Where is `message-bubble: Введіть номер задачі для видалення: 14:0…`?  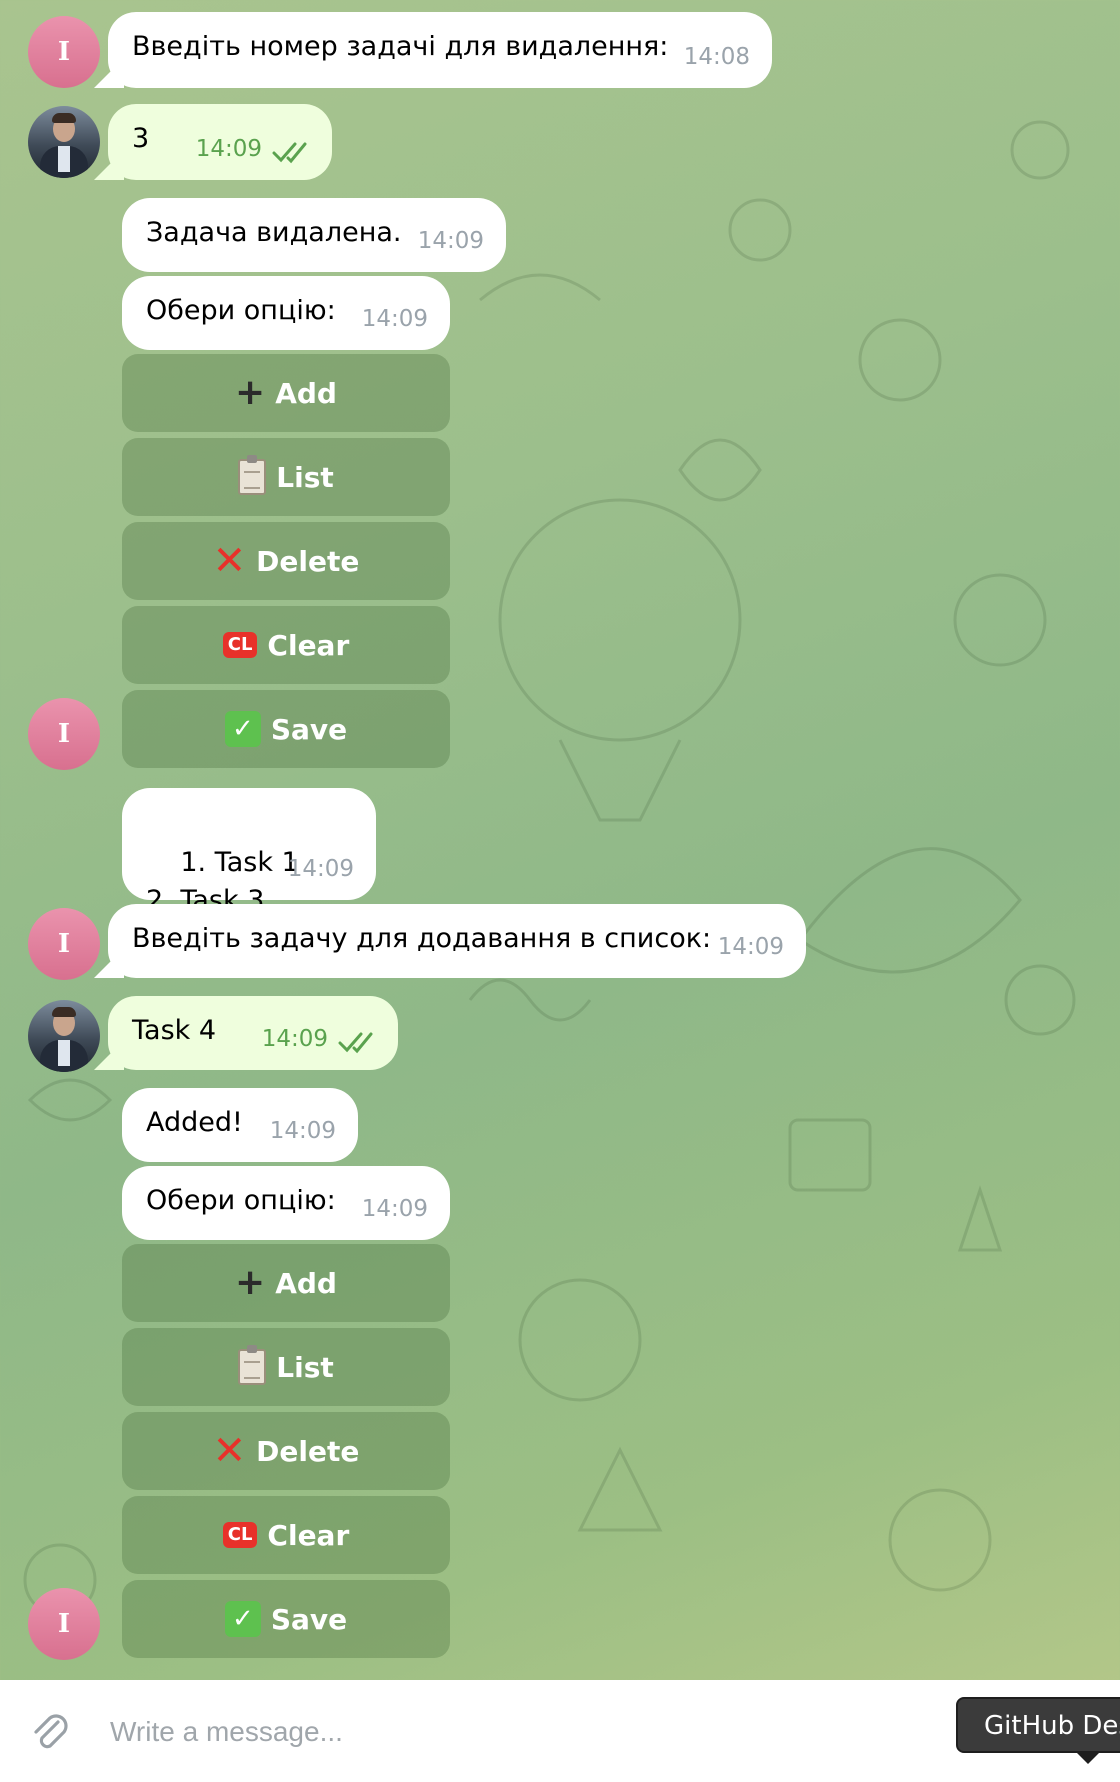
message-bubble: Введіть номер задачі для видалення: 14:0… is located at coordinates (440, 50).